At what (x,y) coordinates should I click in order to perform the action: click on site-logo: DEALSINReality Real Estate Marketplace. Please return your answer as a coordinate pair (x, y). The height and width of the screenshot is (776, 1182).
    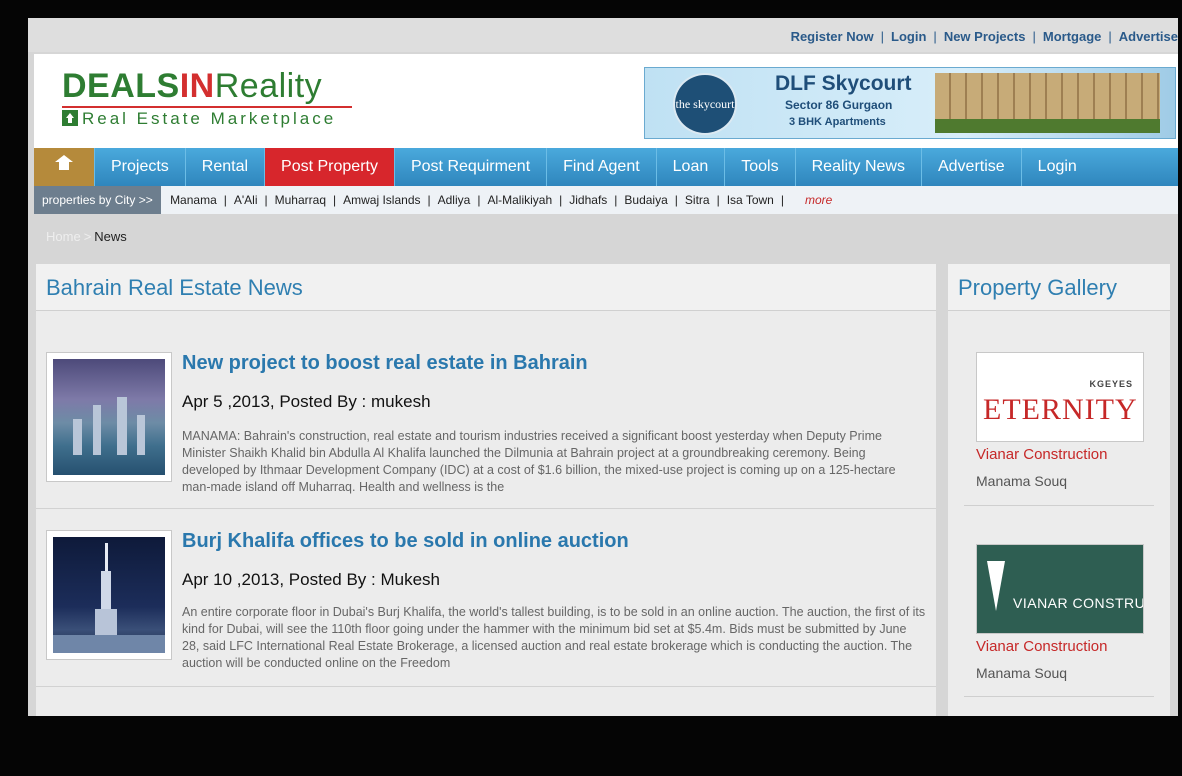
    Looking at the image, I should click on (207, 98).